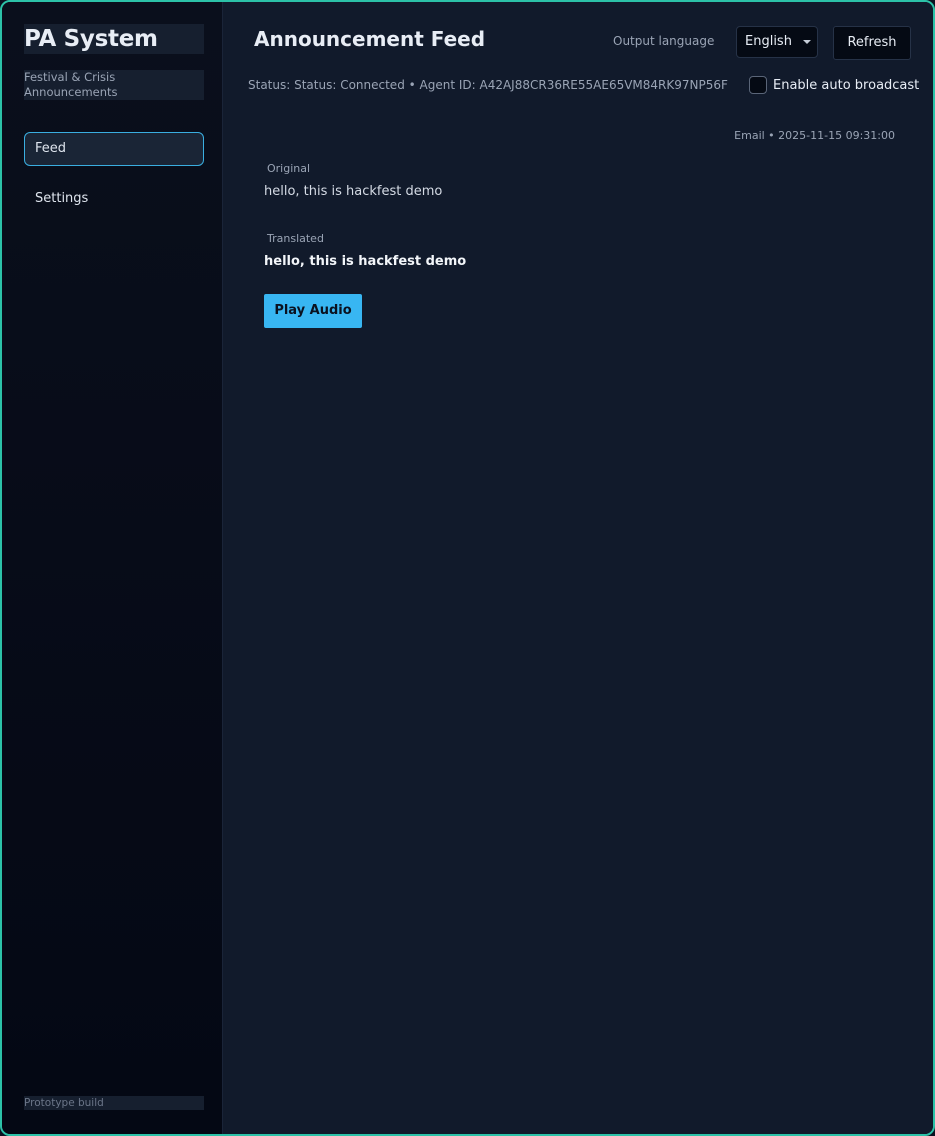 This screenshot has width=935, height=1136. What do you see at coordinates (114, 199) in the screenshot?
I see `sidebar-item-settings: Settings` at bounding box center [114, 199].